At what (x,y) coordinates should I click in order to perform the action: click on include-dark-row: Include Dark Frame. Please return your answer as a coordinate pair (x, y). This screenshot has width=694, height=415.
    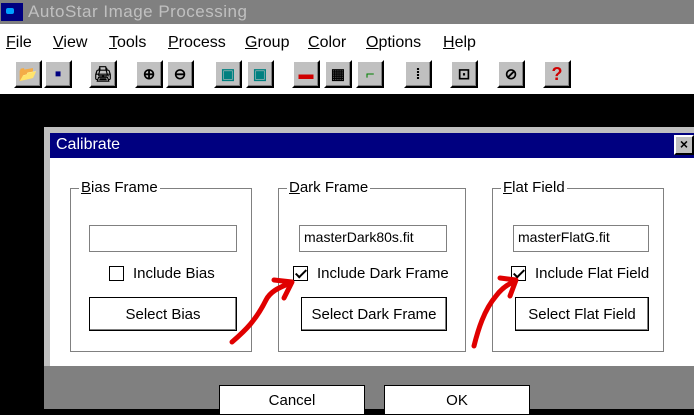
    Looking at the image, I should click on (371, 273).